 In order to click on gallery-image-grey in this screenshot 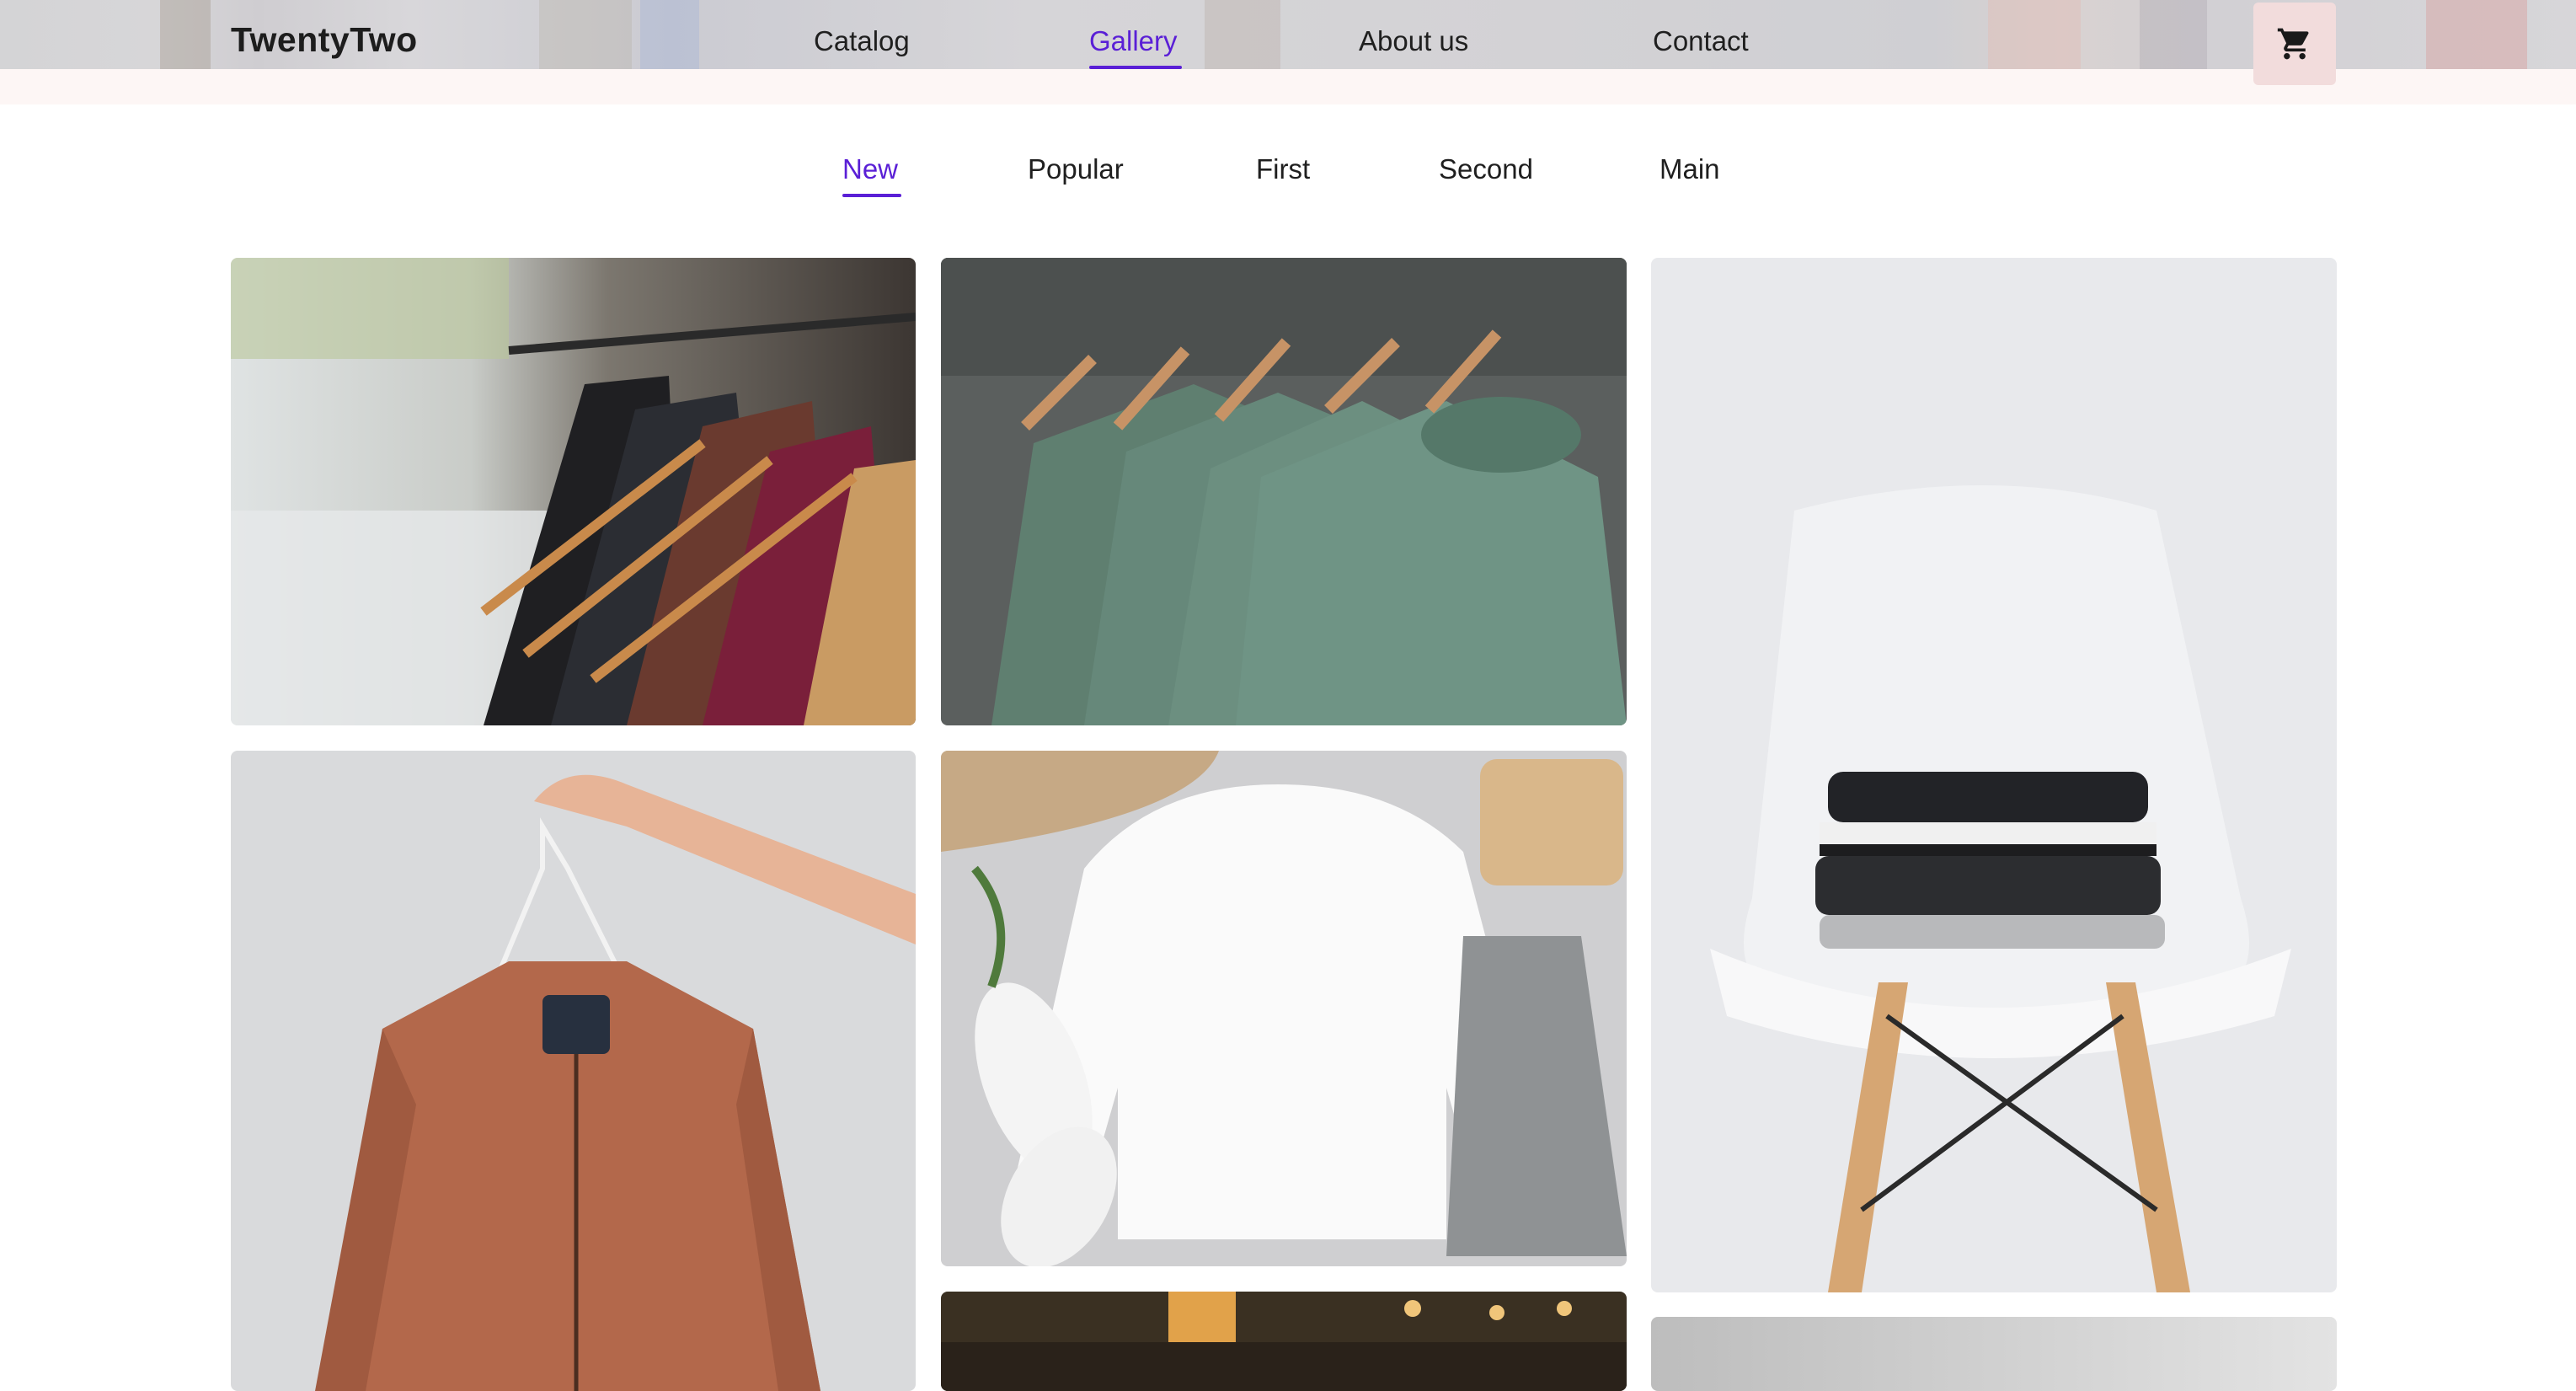, I will do `click(1994, 1354)`.